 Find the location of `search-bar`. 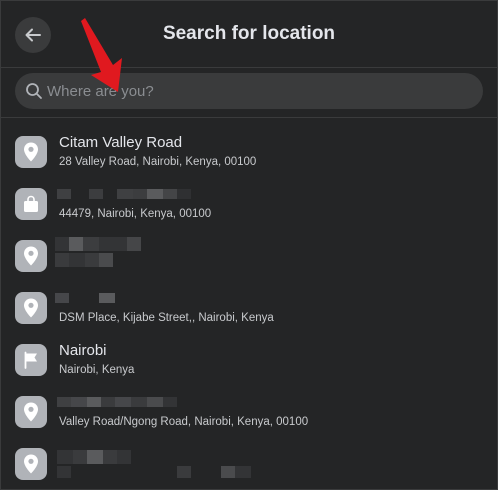

search-bar is located at coordinates (249, 92).